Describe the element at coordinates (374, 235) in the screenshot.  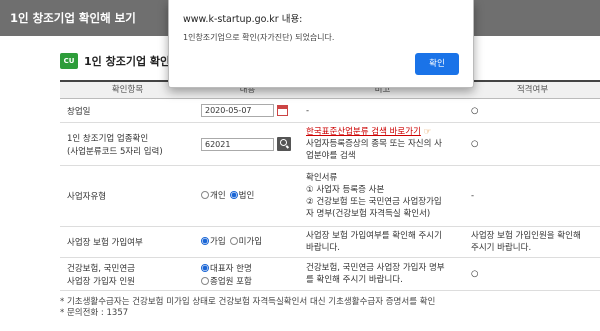
I see `note-line: 사업장 보험 가입여부를 확인해 주시기` at that location.